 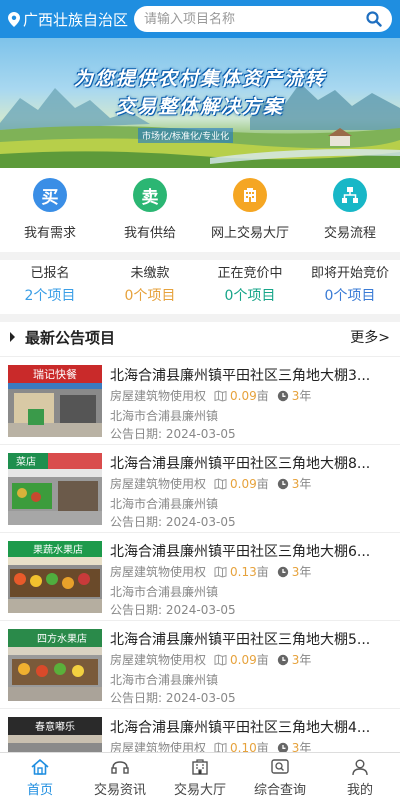 I want to click on listing-photo: 果蔬水果店, so click(x=55, y=577).